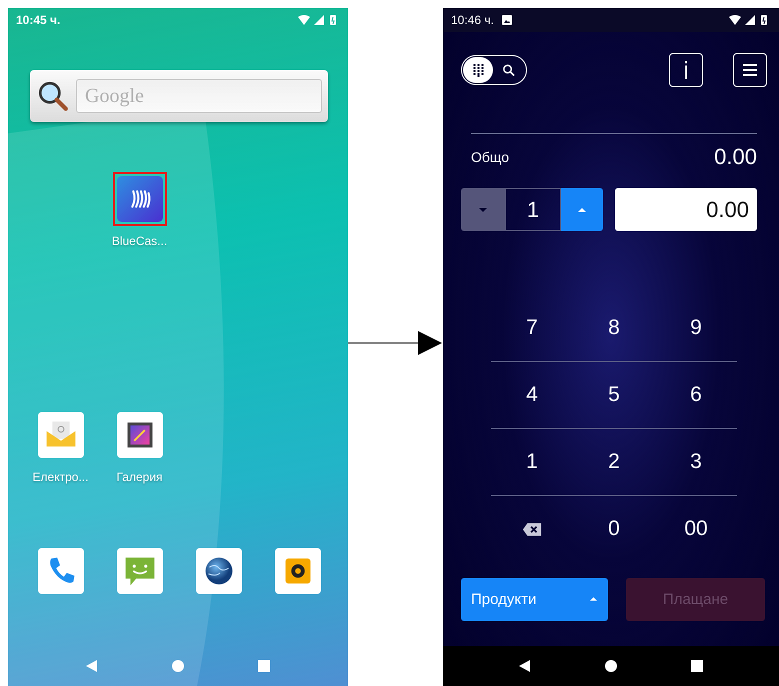 The height and width of the screenshot is (686, 779). Describe the element at coordinates (139, 435) in the screenshot. I see `picture-frame-icon` at that location.